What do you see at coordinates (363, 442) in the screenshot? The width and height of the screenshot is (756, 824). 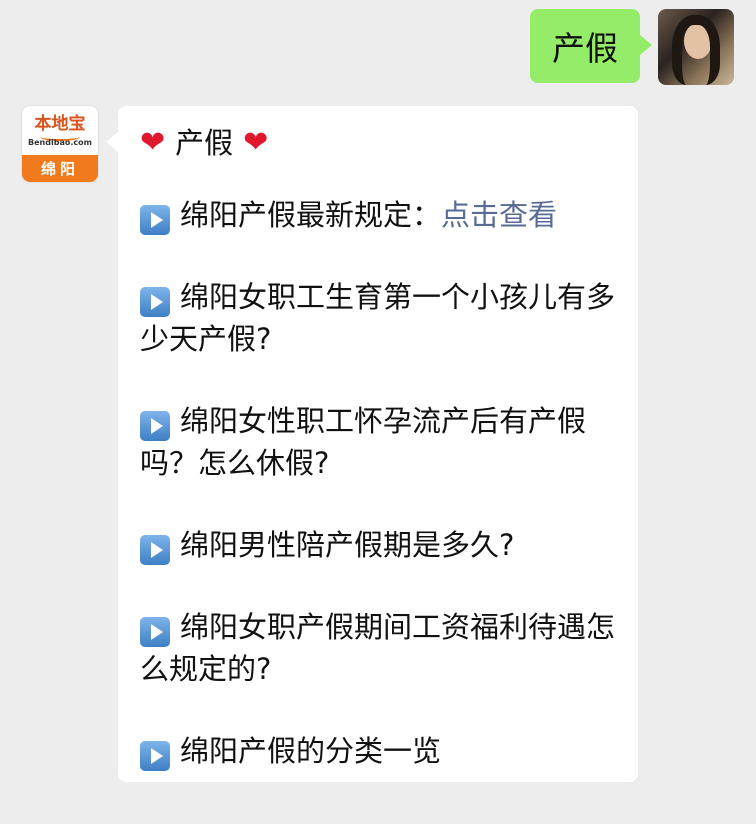 I see `item-text: 绵阳女性职工怀孕流产后有产假吗？怎么休假?` at bounding box center [363, 442].